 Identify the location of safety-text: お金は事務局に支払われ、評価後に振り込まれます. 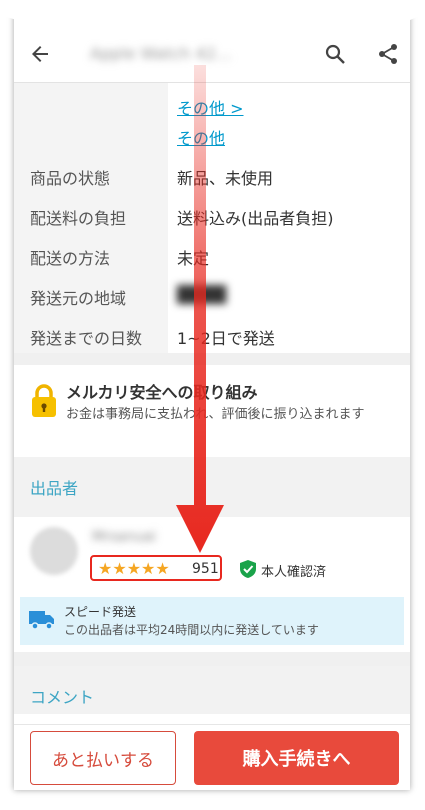
(215, 414).